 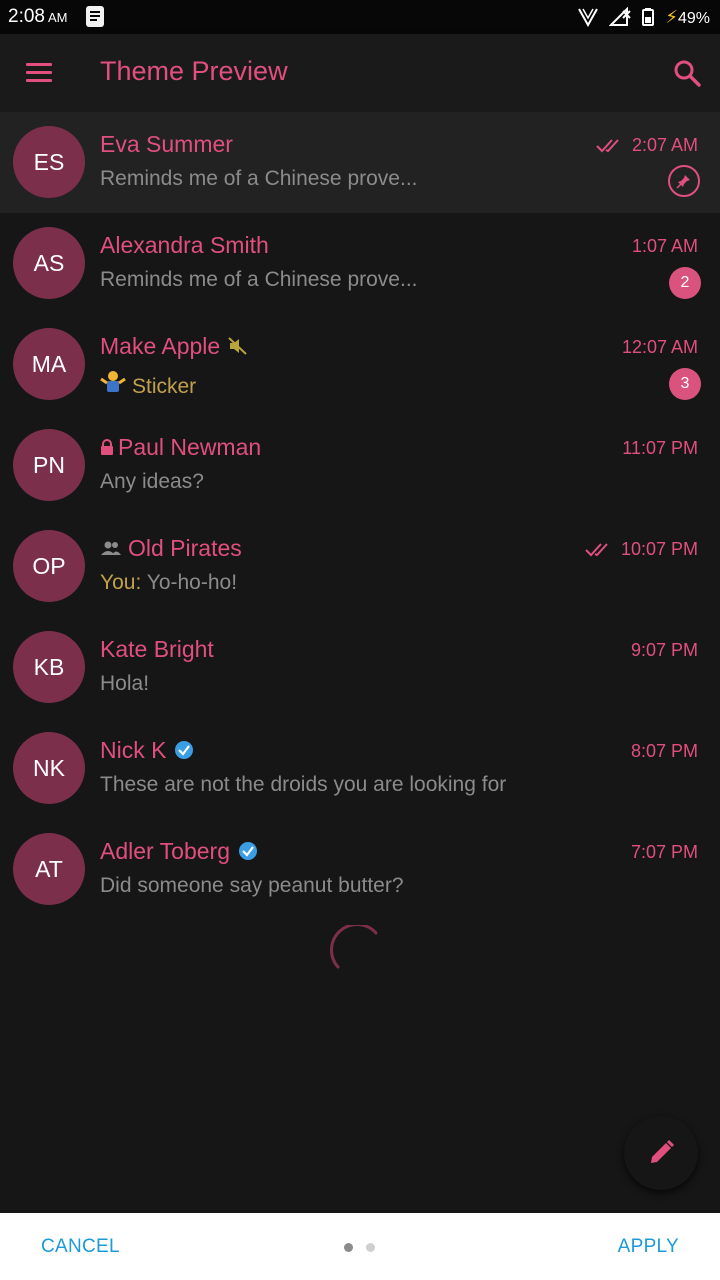 What do you see at coordinates (80, 1247) in the screenshot?
I see `cancel-button: CANCEL` at bounding box center [80, 1247].